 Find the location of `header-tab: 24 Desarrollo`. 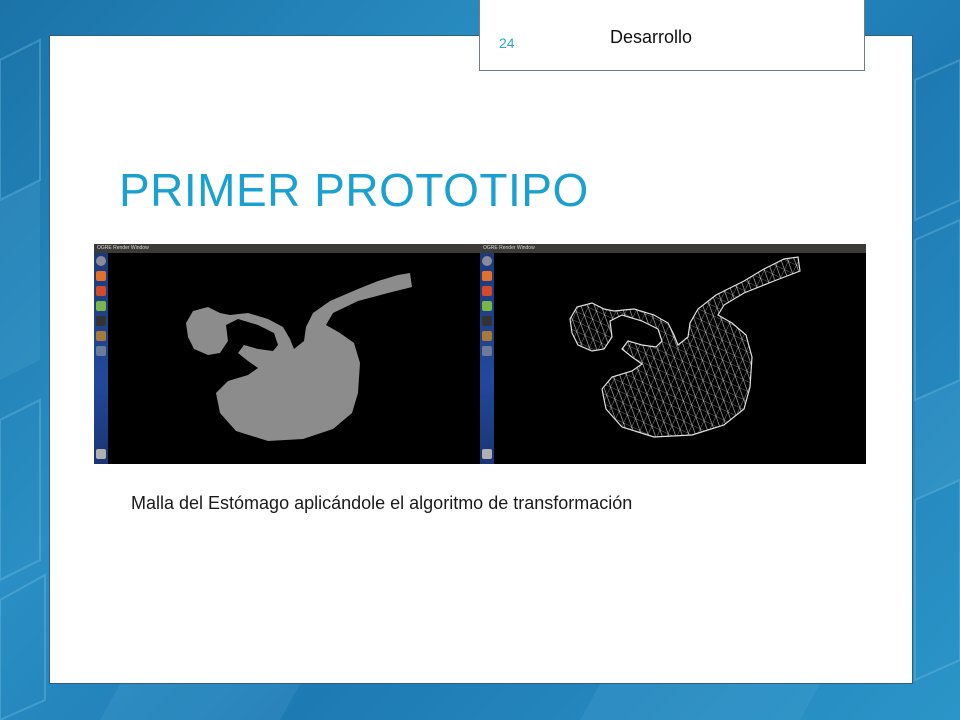

header-tab: 24 Desarrollo is located at coordinates (672, 35).